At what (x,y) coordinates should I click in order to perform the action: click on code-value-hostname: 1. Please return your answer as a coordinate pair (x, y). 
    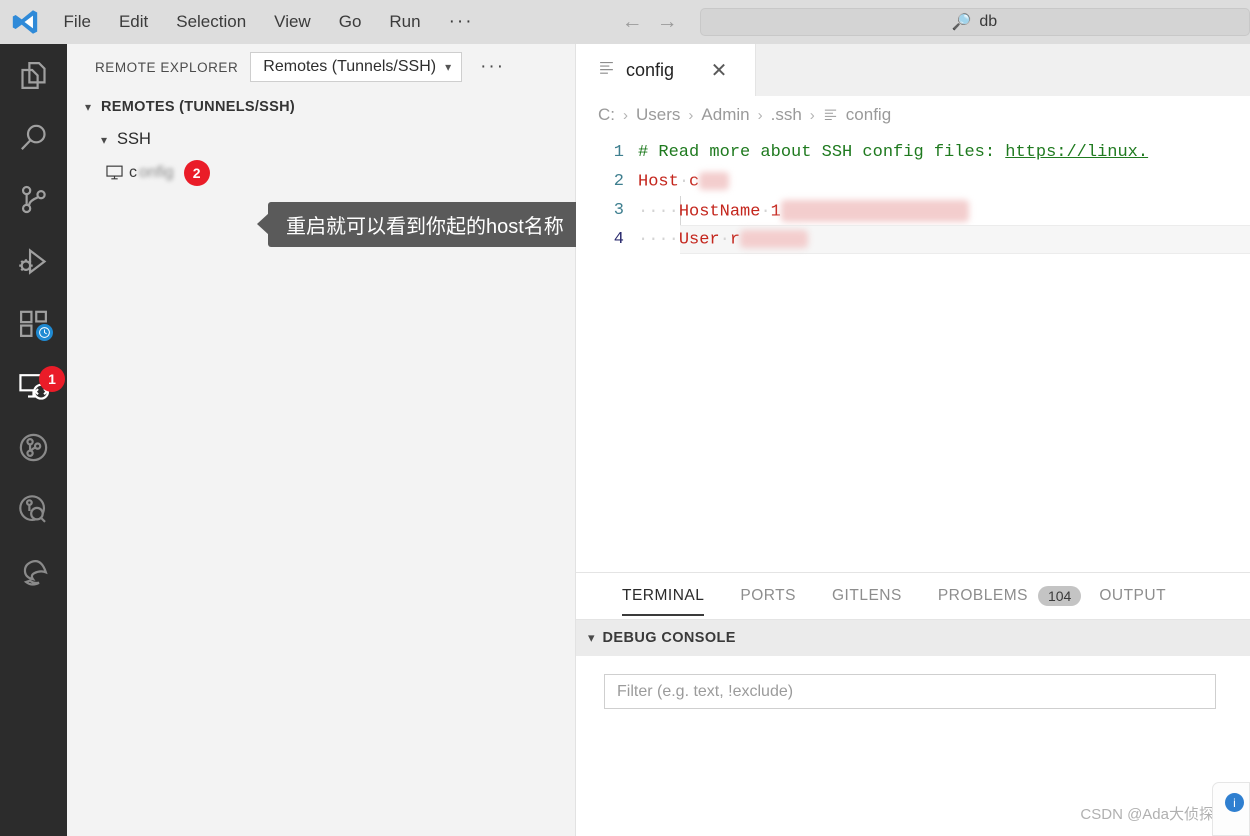
    Looking at the image, I should click on (775, 211).